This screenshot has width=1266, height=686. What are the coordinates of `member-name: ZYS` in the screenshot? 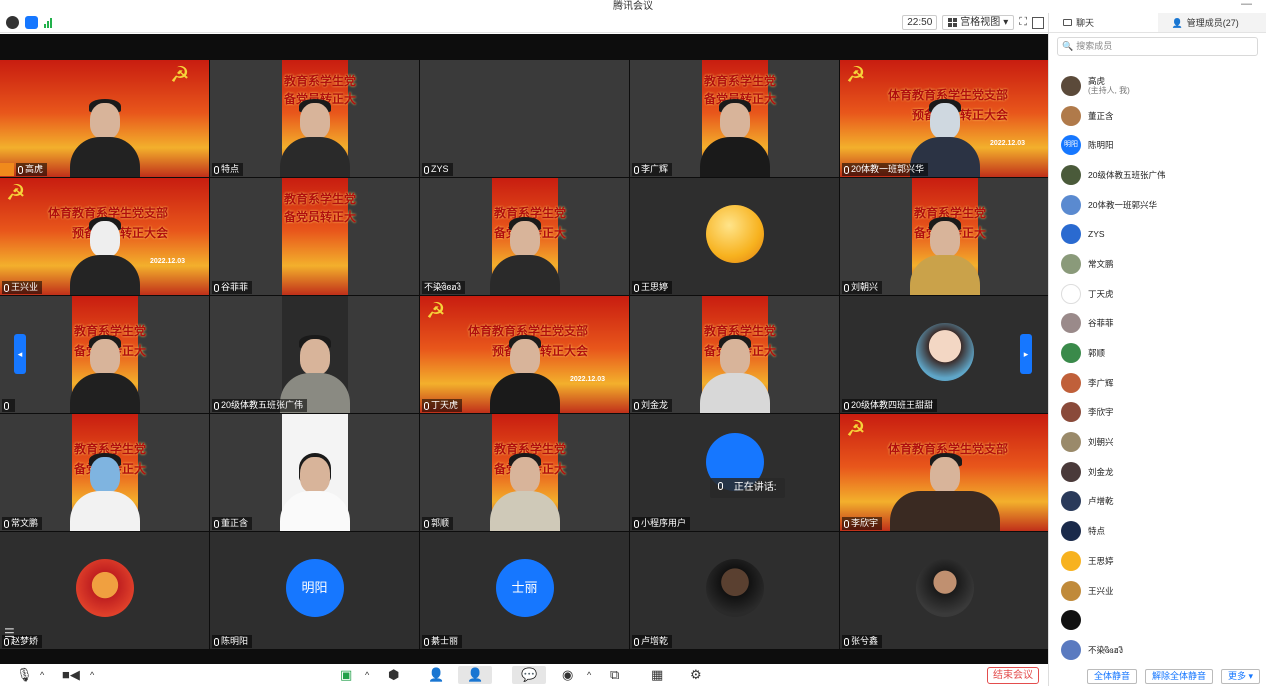 It's located at (1096, 234).